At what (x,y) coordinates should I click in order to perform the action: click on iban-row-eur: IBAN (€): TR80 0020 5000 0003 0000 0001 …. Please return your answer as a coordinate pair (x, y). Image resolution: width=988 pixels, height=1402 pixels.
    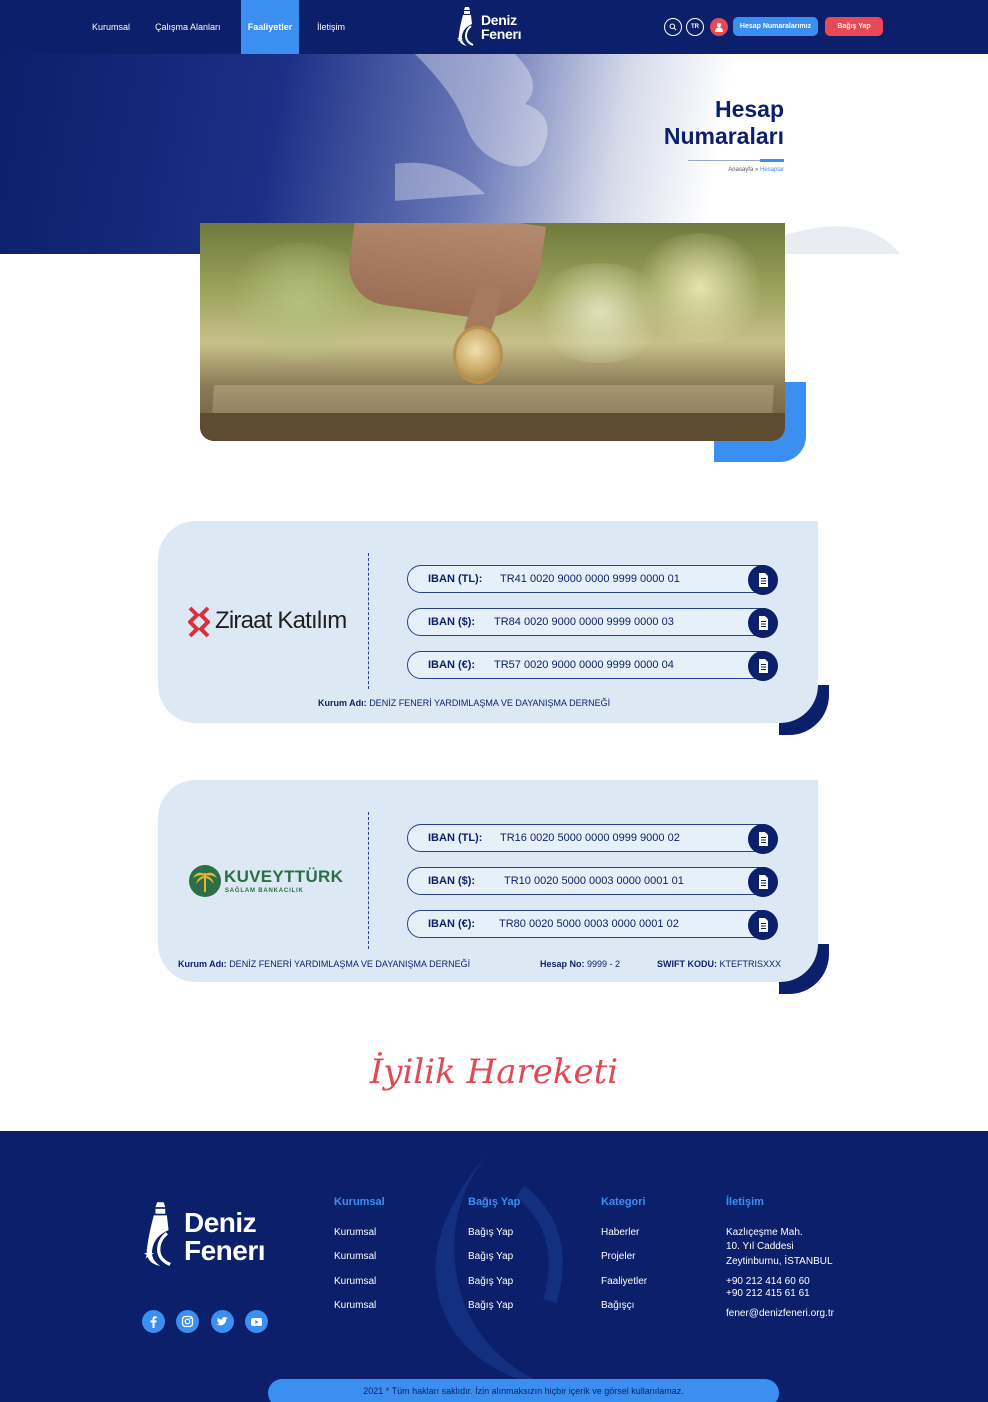
    Looking at the image, I should click on (592, 925).